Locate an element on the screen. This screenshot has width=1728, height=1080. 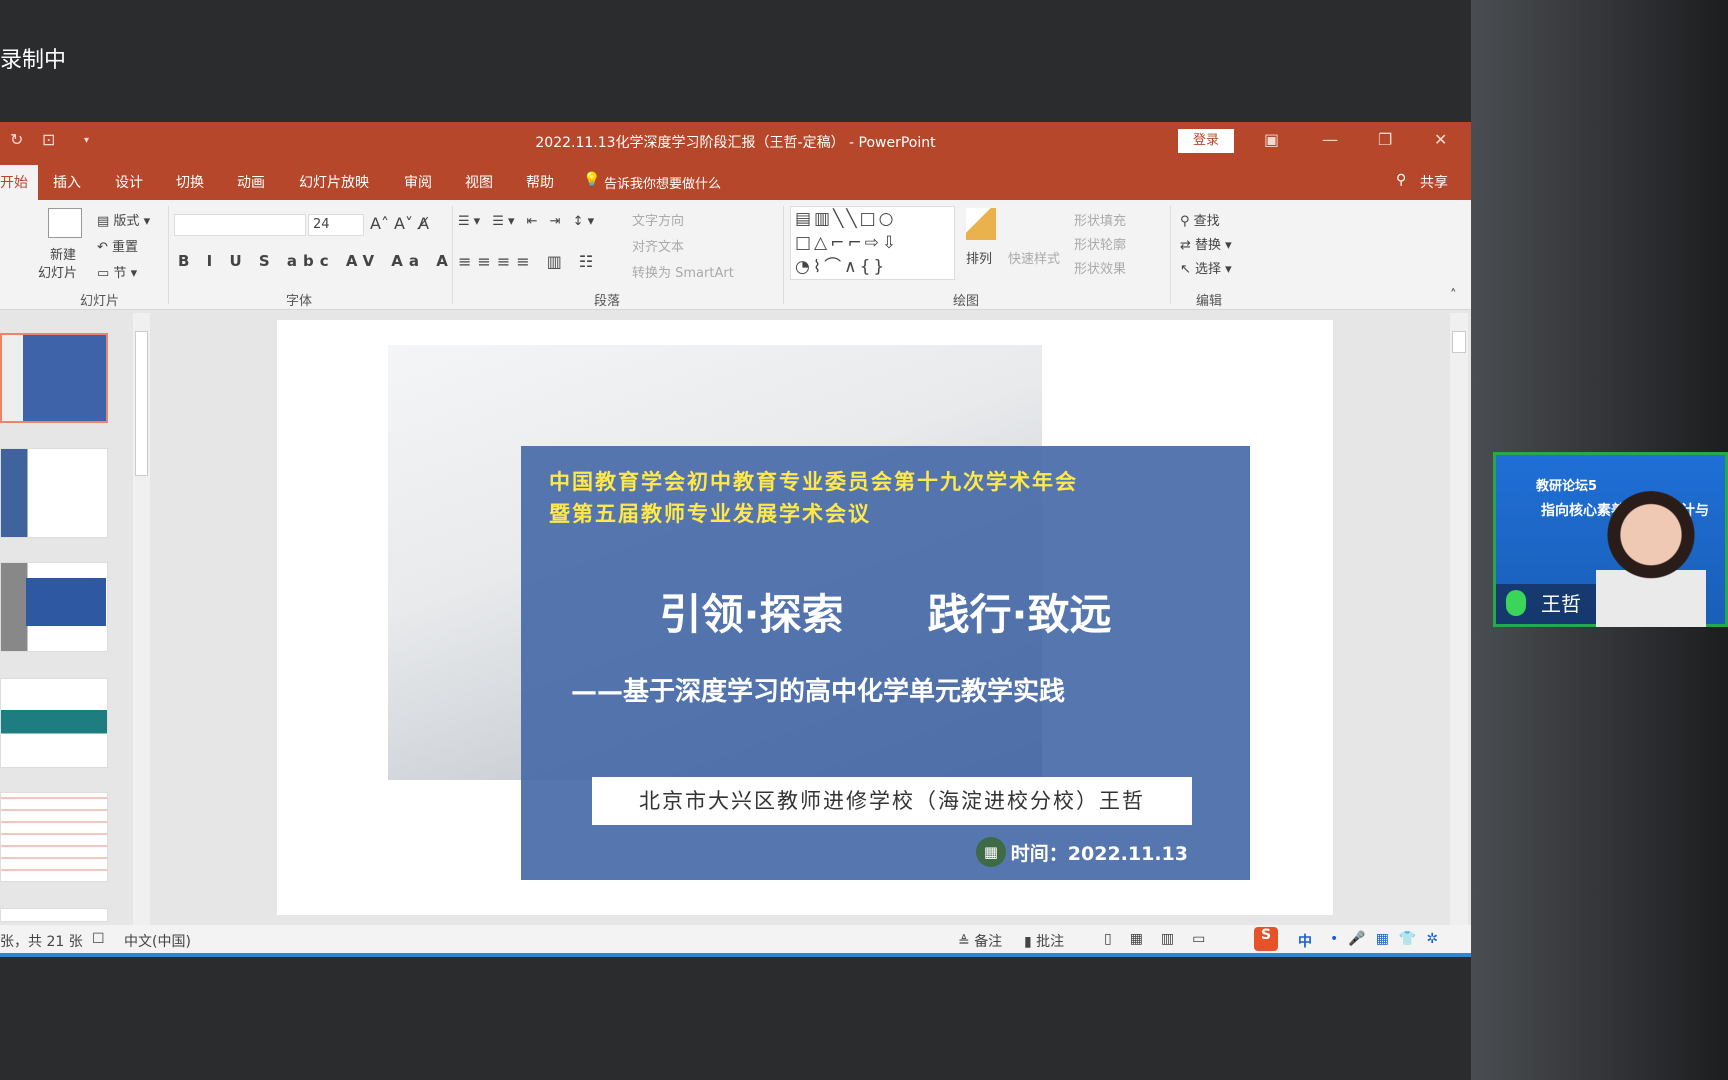
select-button: ↖ 选择 ▾ is located at coordinates (1206, 267).